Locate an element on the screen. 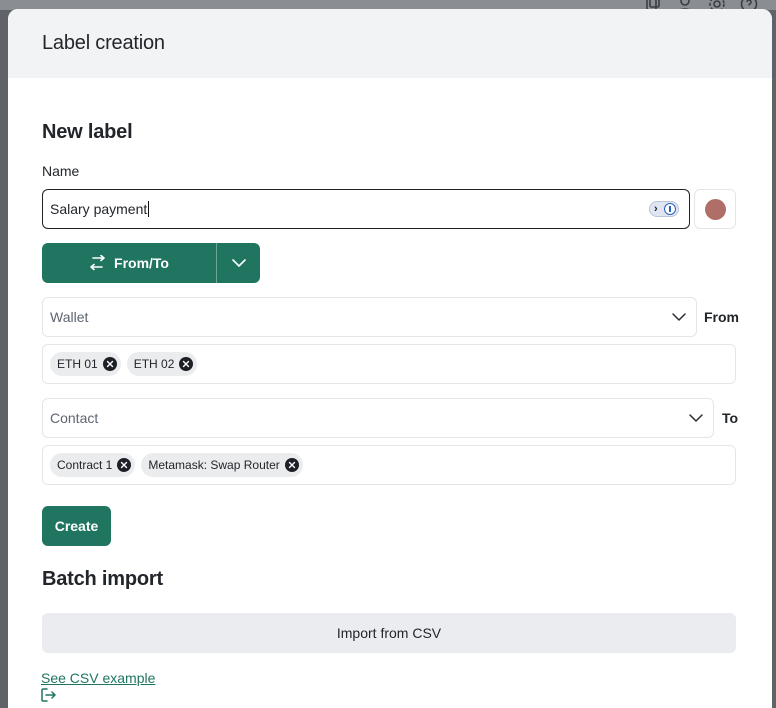 The image size is (776, 708). from-tags-field: ETH 01 ETH 02 is located at coordinates (389, 364).